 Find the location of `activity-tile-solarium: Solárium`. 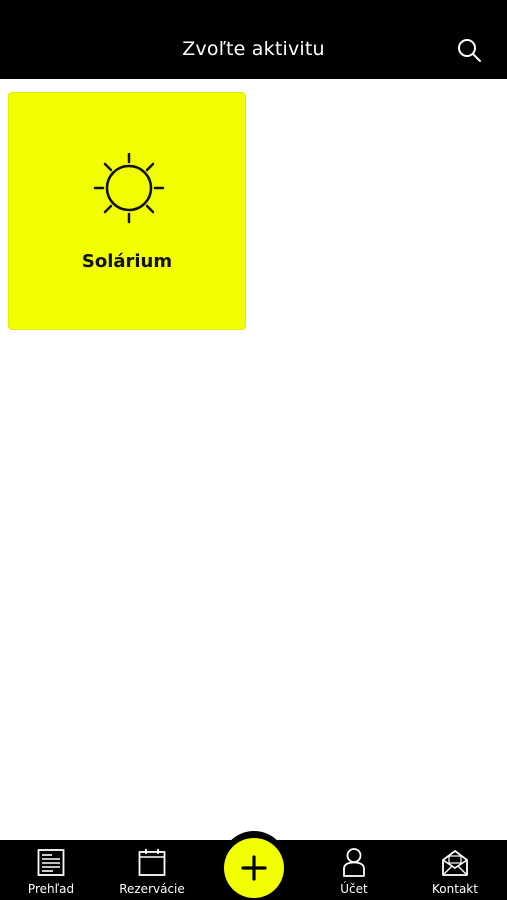

activity-tile-solarium: Solárium is located at coordinates (127, 211).